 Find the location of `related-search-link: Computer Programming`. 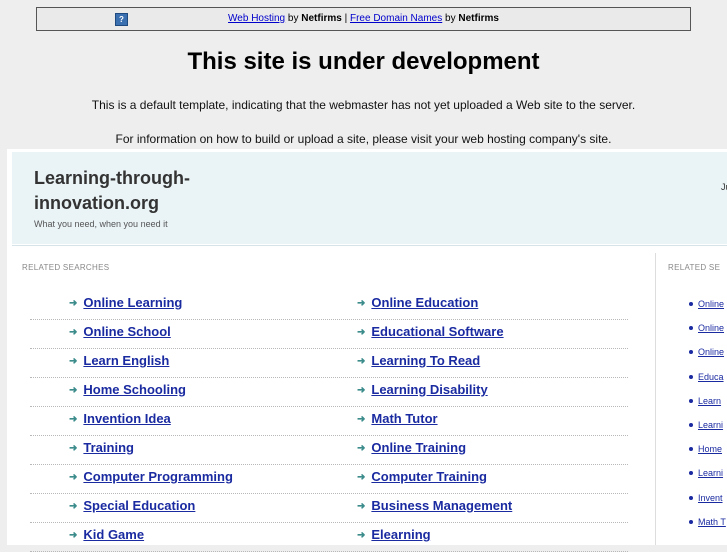

related-search-link: Computer Programming is located at coordinates (158, 476).